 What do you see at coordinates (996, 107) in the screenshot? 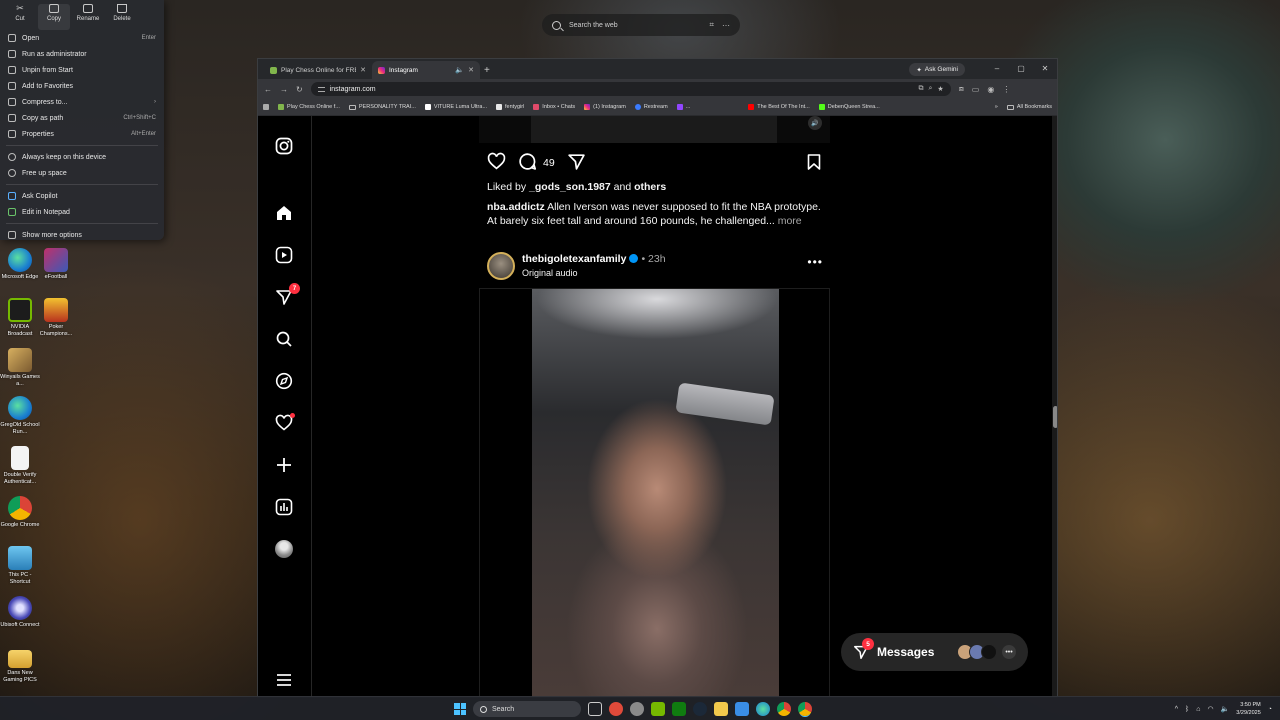
I see `bookmarks-overflow-icon: »` at bounding box center [996, 107].